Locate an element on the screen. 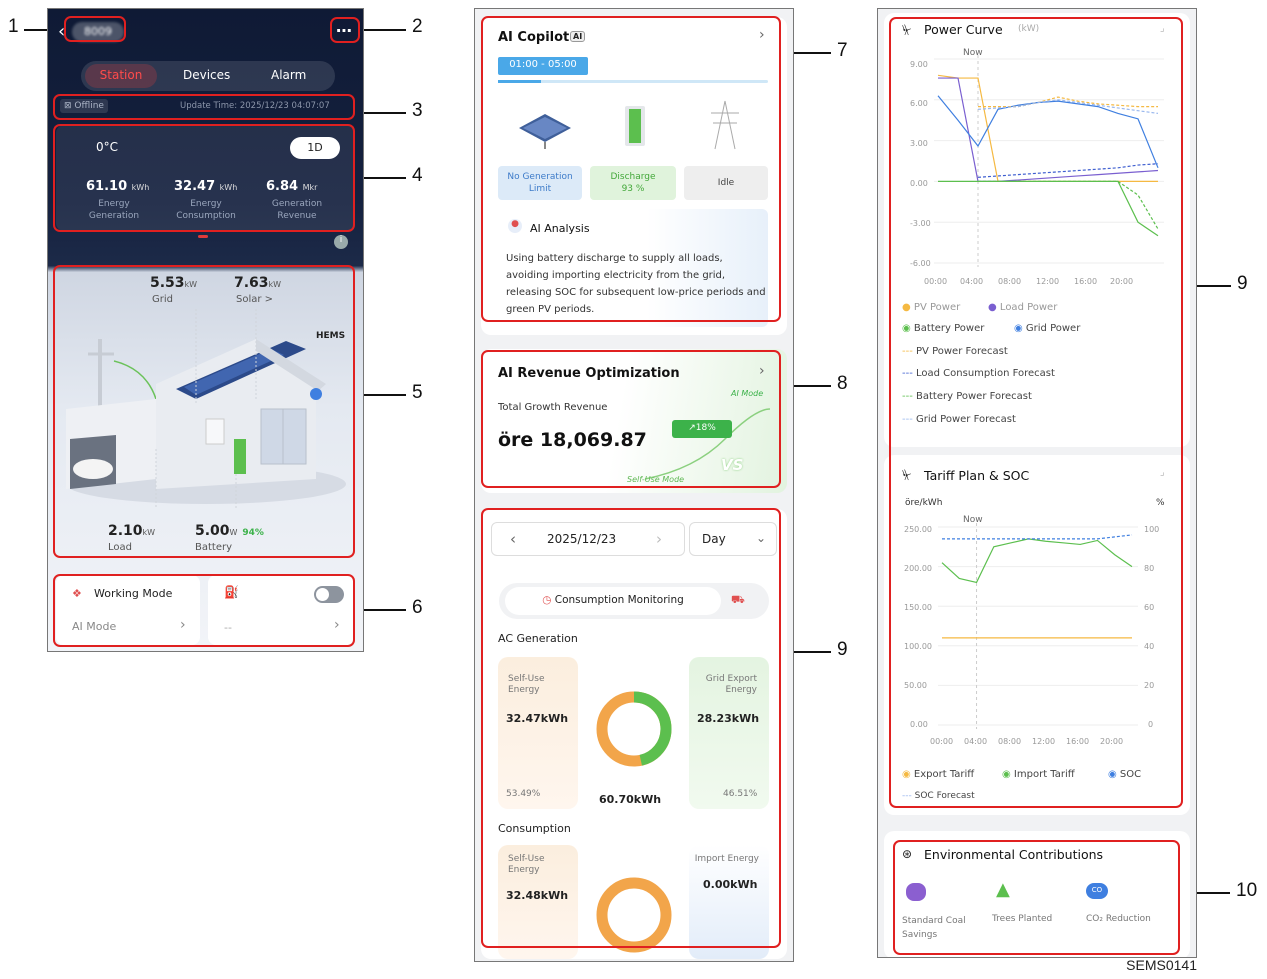  station-tab-bar: Station Devices Alarm is located at coordinates (208, 76).